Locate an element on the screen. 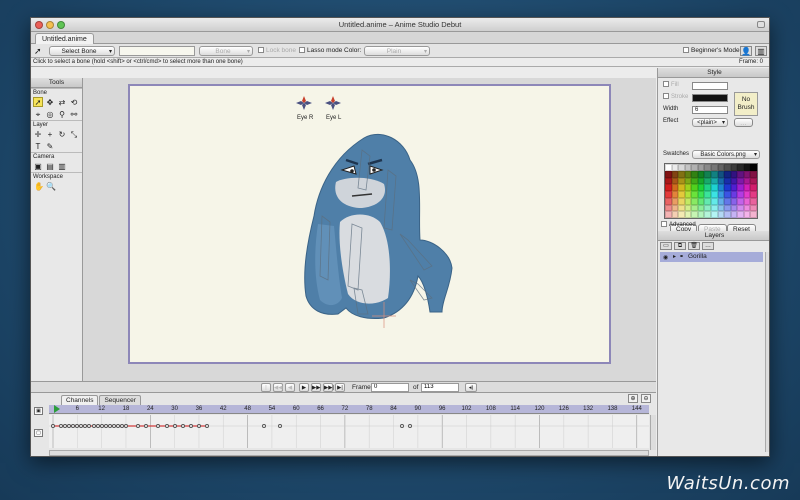  zoom-window-button is located at coordinates (61, 25).